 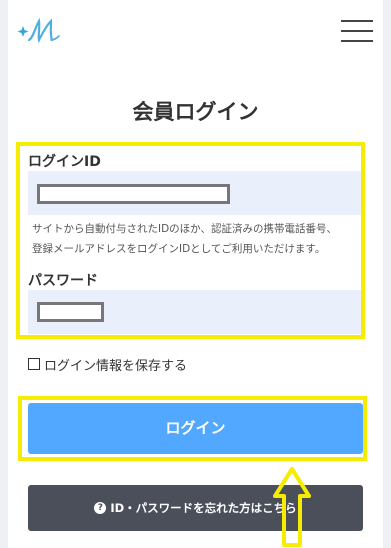 I want to click on up-arrow-annotation-icon, so click(x=292, y=507).